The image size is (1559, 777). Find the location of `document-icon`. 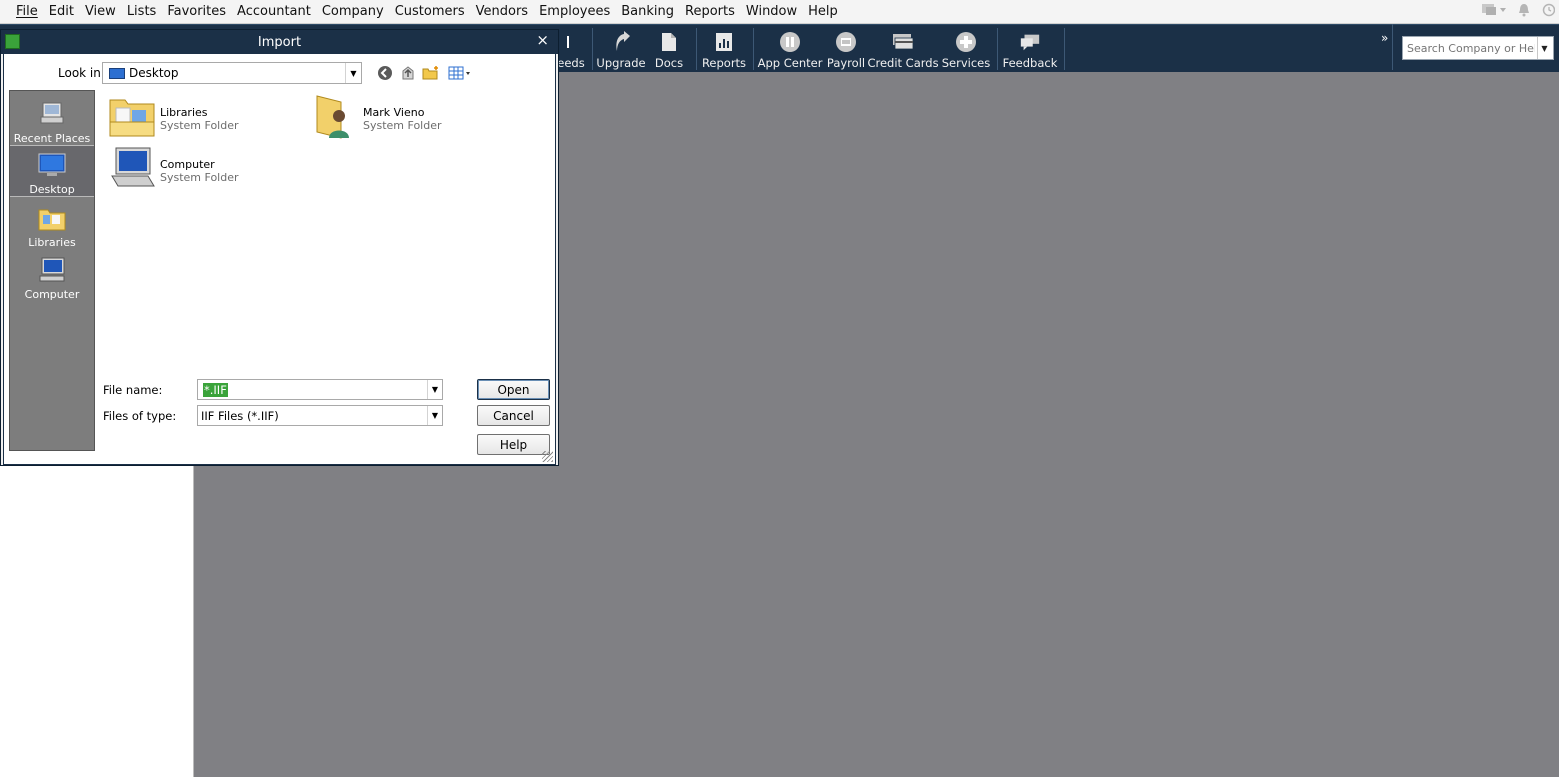

document-icon is located at coordinates (669, 42).